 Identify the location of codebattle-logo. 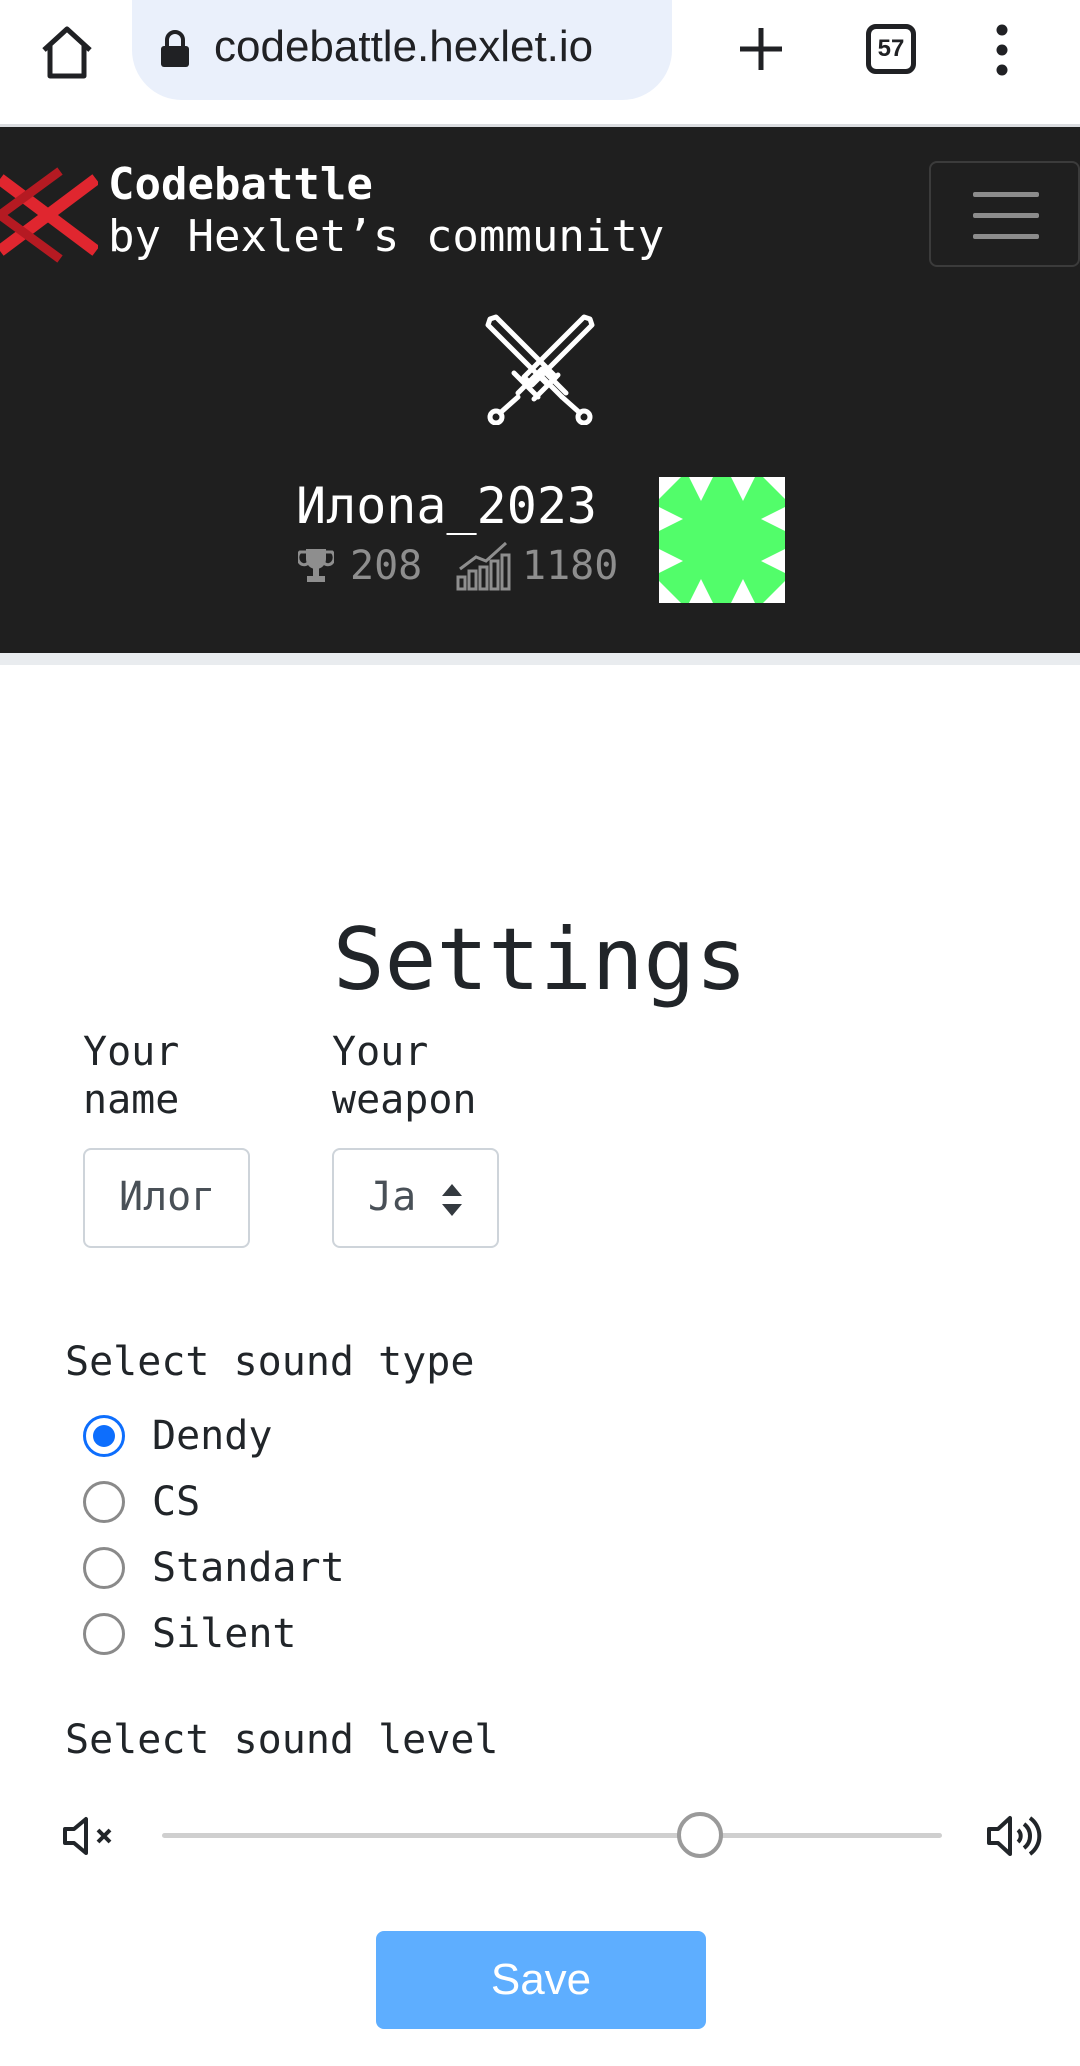
(49, 215).